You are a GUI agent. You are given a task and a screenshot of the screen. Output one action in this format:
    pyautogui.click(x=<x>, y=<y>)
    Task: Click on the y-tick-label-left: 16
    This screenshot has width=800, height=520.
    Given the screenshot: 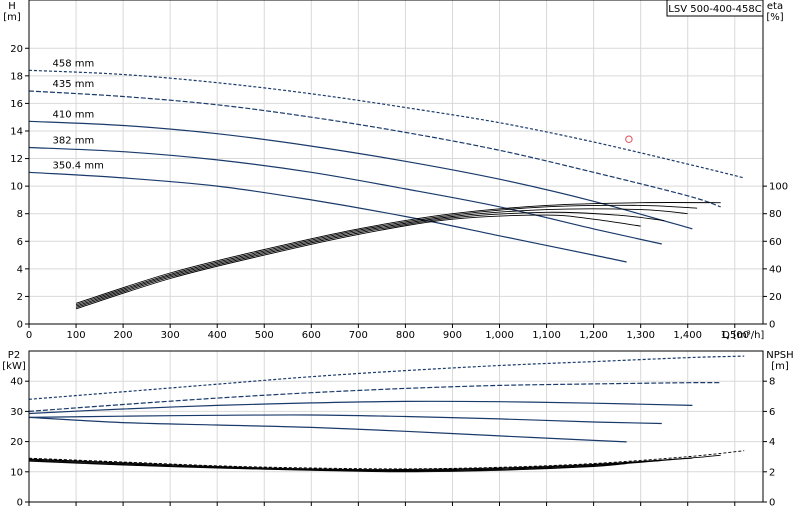 What is the action you would take?
    pyautogui.click(x=16, y=104)
    